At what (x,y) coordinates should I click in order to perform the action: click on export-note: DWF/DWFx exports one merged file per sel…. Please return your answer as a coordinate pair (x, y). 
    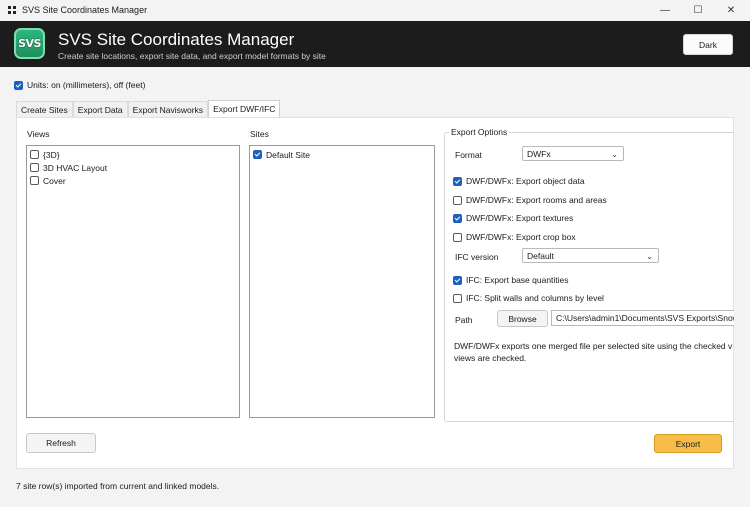
    Looking at the image, I should click on (593, 352).